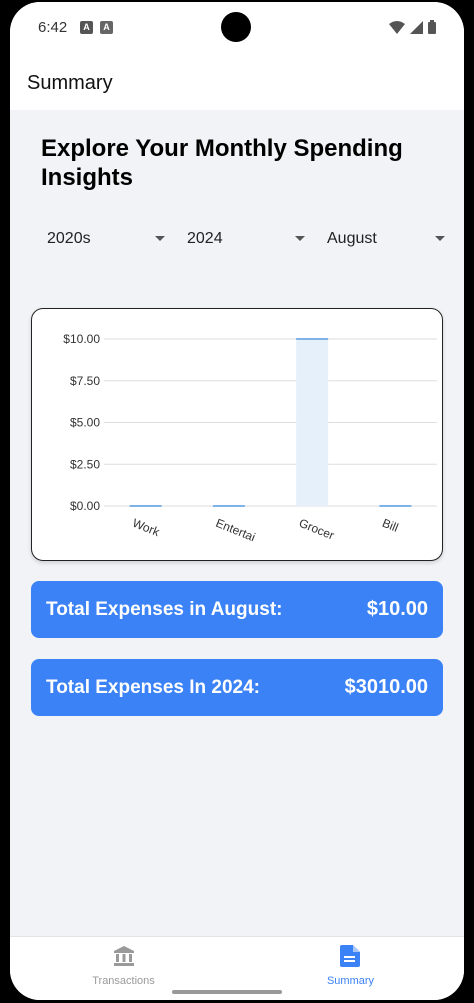 This screenshot has width=474, height=1003. I want to click on status-time: 6:42, so click(53, 27).